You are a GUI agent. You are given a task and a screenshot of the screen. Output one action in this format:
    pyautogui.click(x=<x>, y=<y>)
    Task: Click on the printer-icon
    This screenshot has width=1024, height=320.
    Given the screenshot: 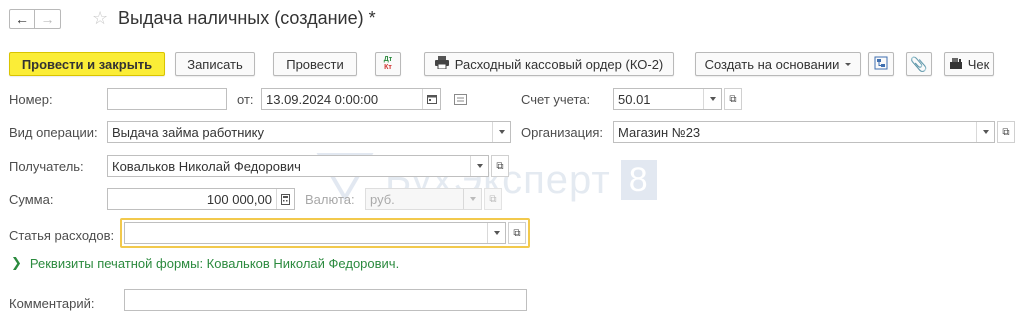 What is the action you would take?
    pyautogui.click(x=441, y=64)
    